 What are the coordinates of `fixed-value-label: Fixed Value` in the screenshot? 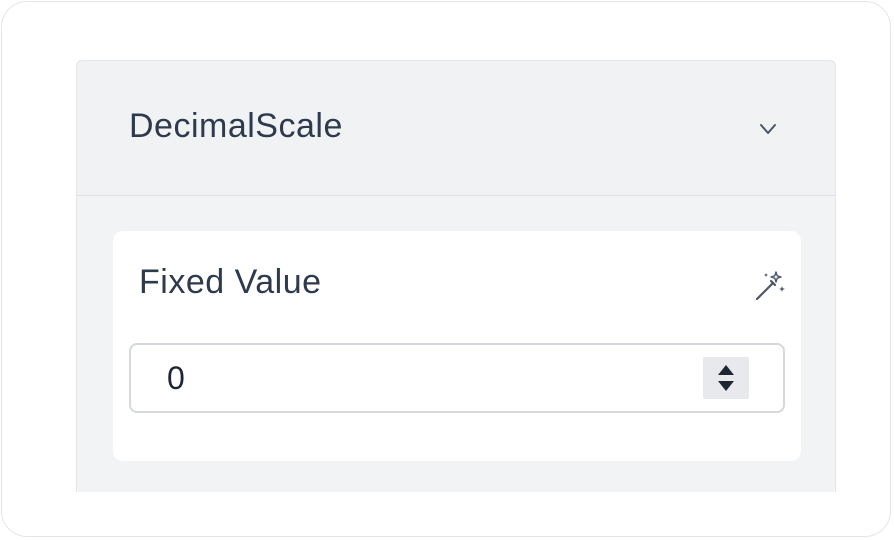 It's located at (230, 282).